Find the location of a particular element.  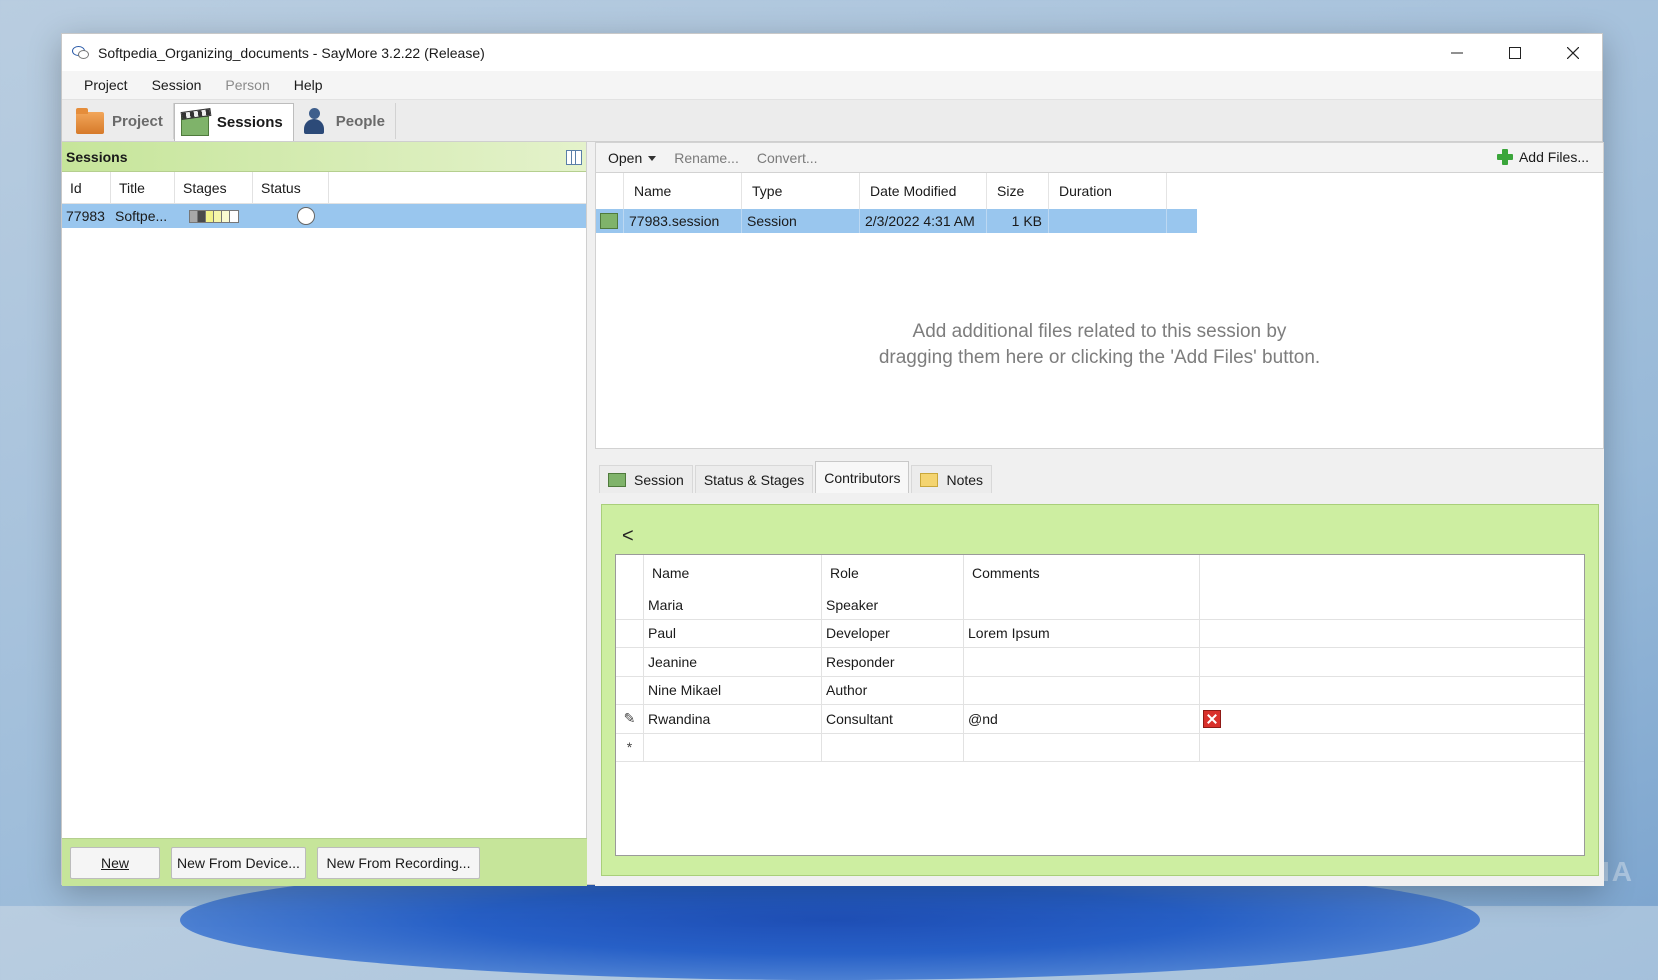

maximize-button is located at coordinates (1515, 52).